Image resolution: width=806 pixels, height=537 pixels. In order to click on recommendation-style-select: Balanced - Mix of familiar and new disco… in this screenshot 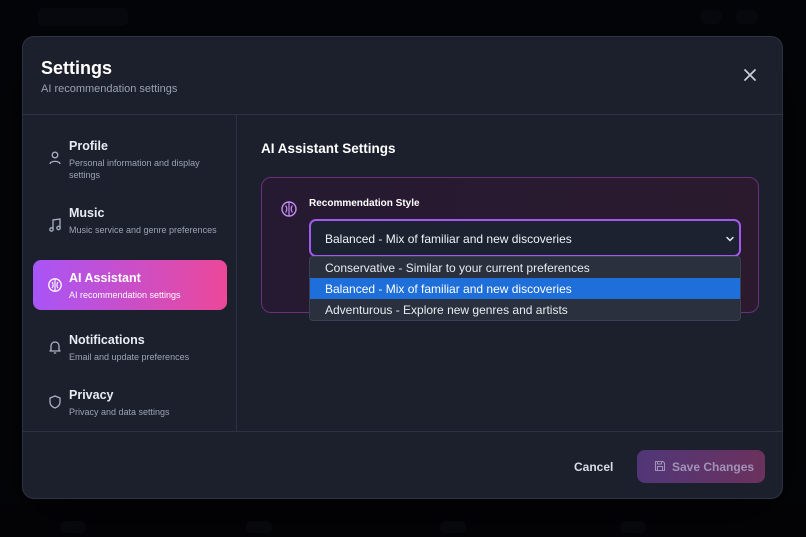, I will do `click(525, 238)`.